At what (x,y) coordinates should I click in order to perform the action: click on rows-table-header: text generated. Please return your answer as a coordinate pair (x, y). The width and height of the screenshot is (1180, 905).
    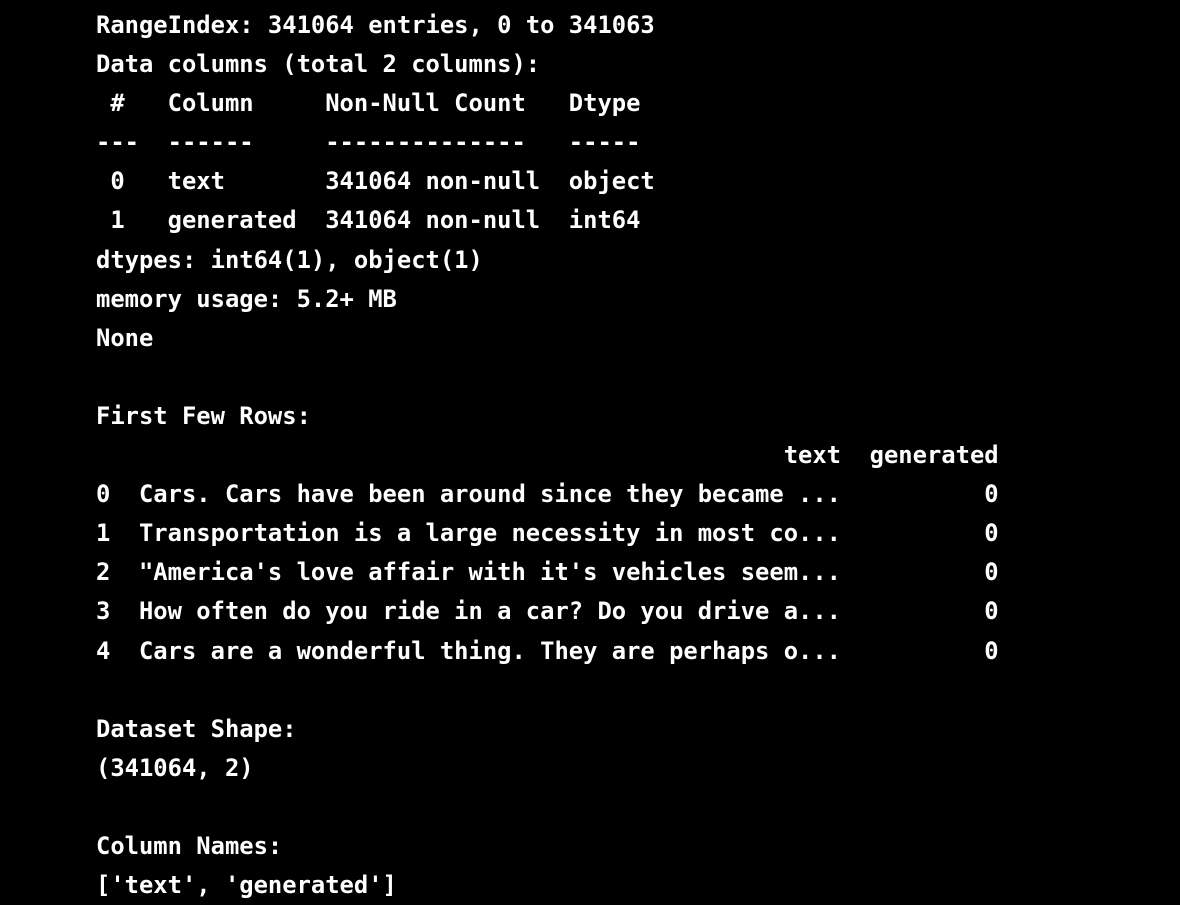
    Looking at the image, I should click on (547, 455).